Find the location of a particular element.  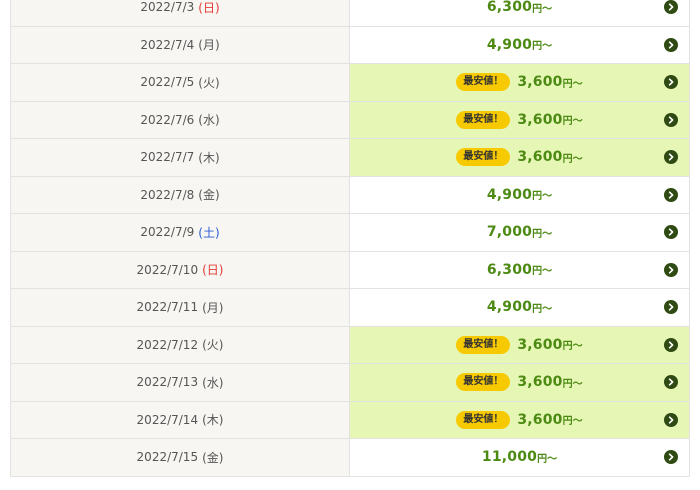

date-cell: 2022/7/9 (土) is located at coordinates (180, 232).